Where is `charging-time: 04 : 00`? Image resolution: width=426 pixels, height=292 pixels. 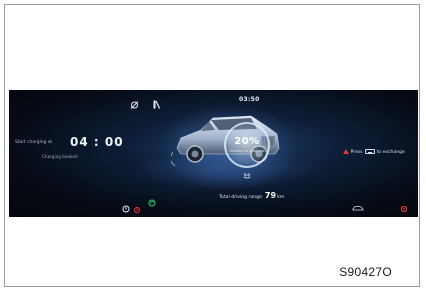
charging-time: 04 : 00 is located at coordinates (97, 142).